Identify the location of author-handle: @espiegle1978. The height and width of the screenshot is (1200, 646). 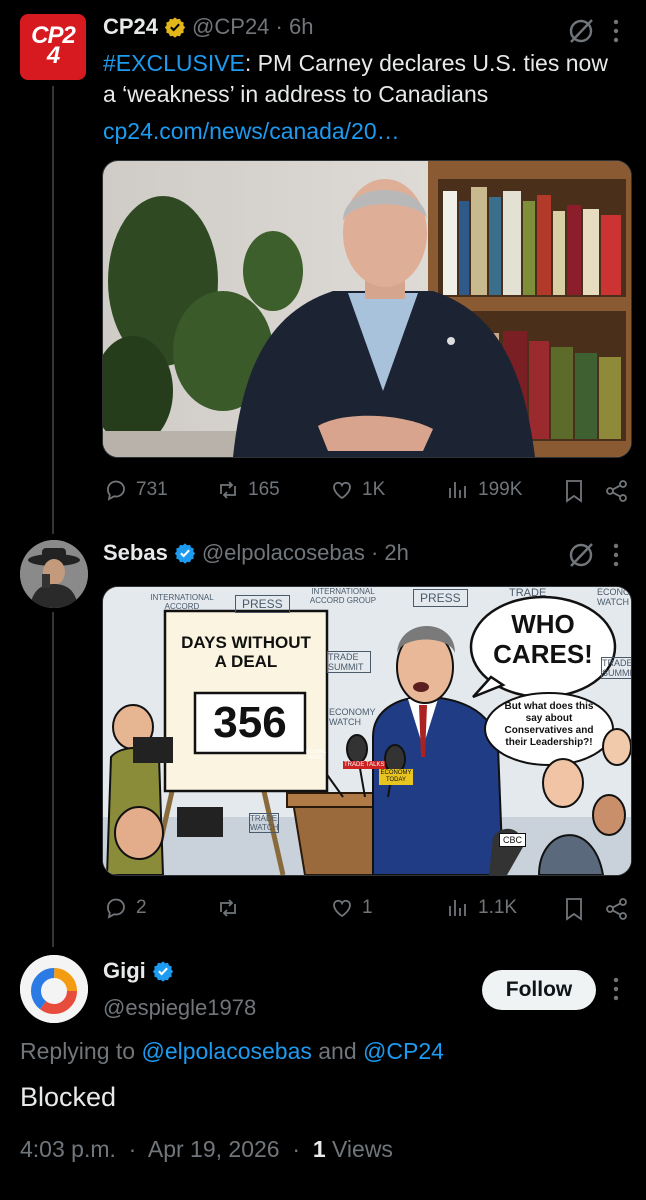
(179, 1008).